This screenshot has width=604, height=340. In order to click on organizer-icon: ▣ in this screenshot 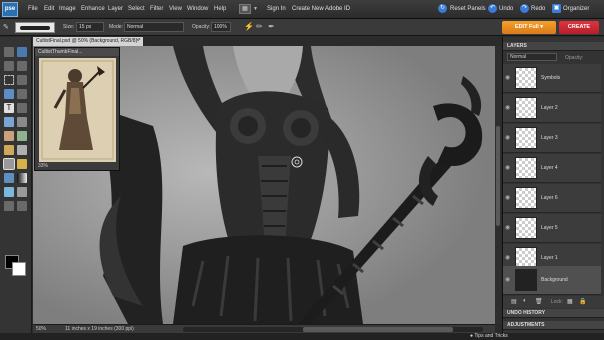, I will do `click(556, 8)`.